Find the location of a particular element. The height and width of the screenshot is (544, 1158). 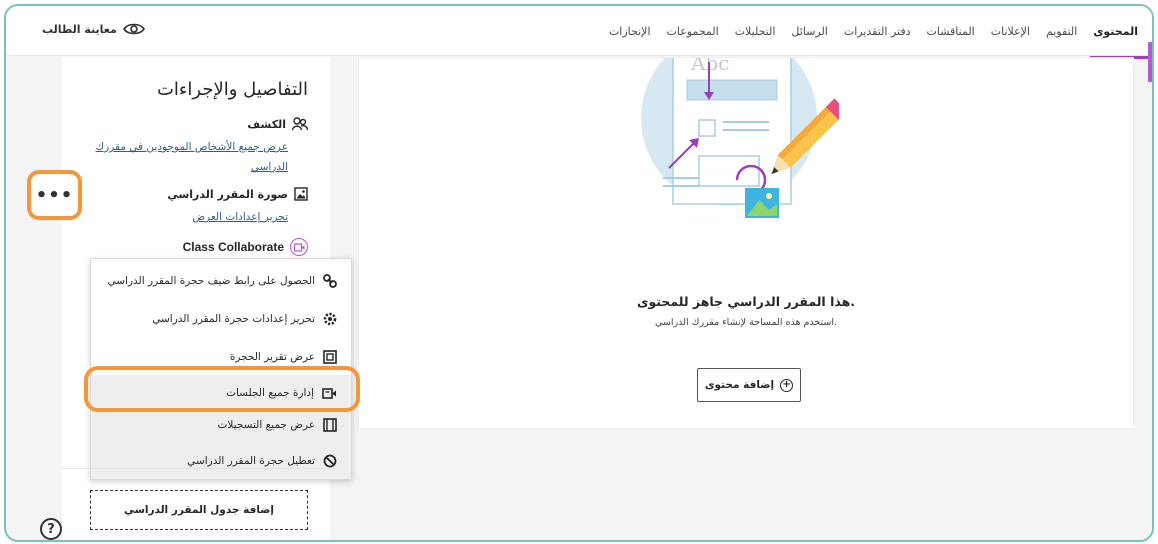

tab-groups: المجموعات is located at coordinates (693, 31).